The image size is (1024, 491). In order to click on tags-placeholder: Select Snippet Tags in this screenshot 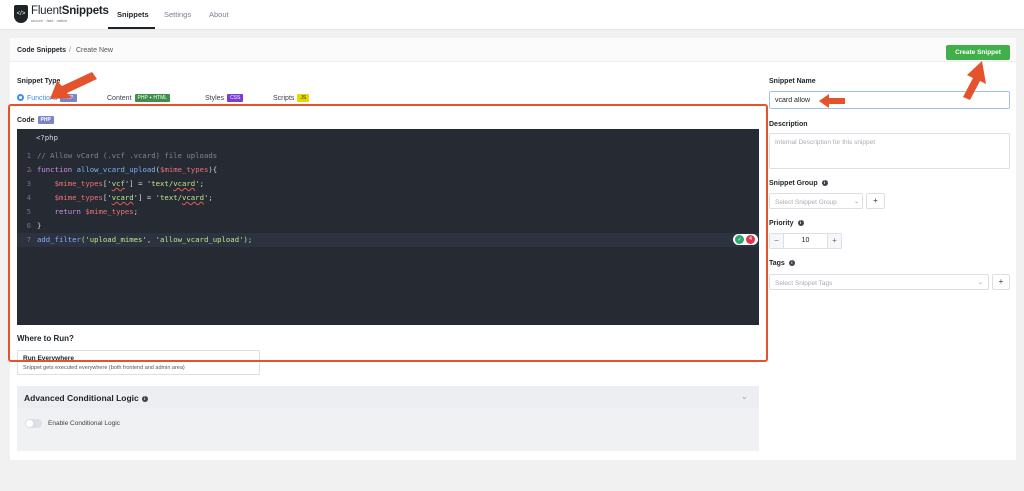, I will do `click(804, 283)`.